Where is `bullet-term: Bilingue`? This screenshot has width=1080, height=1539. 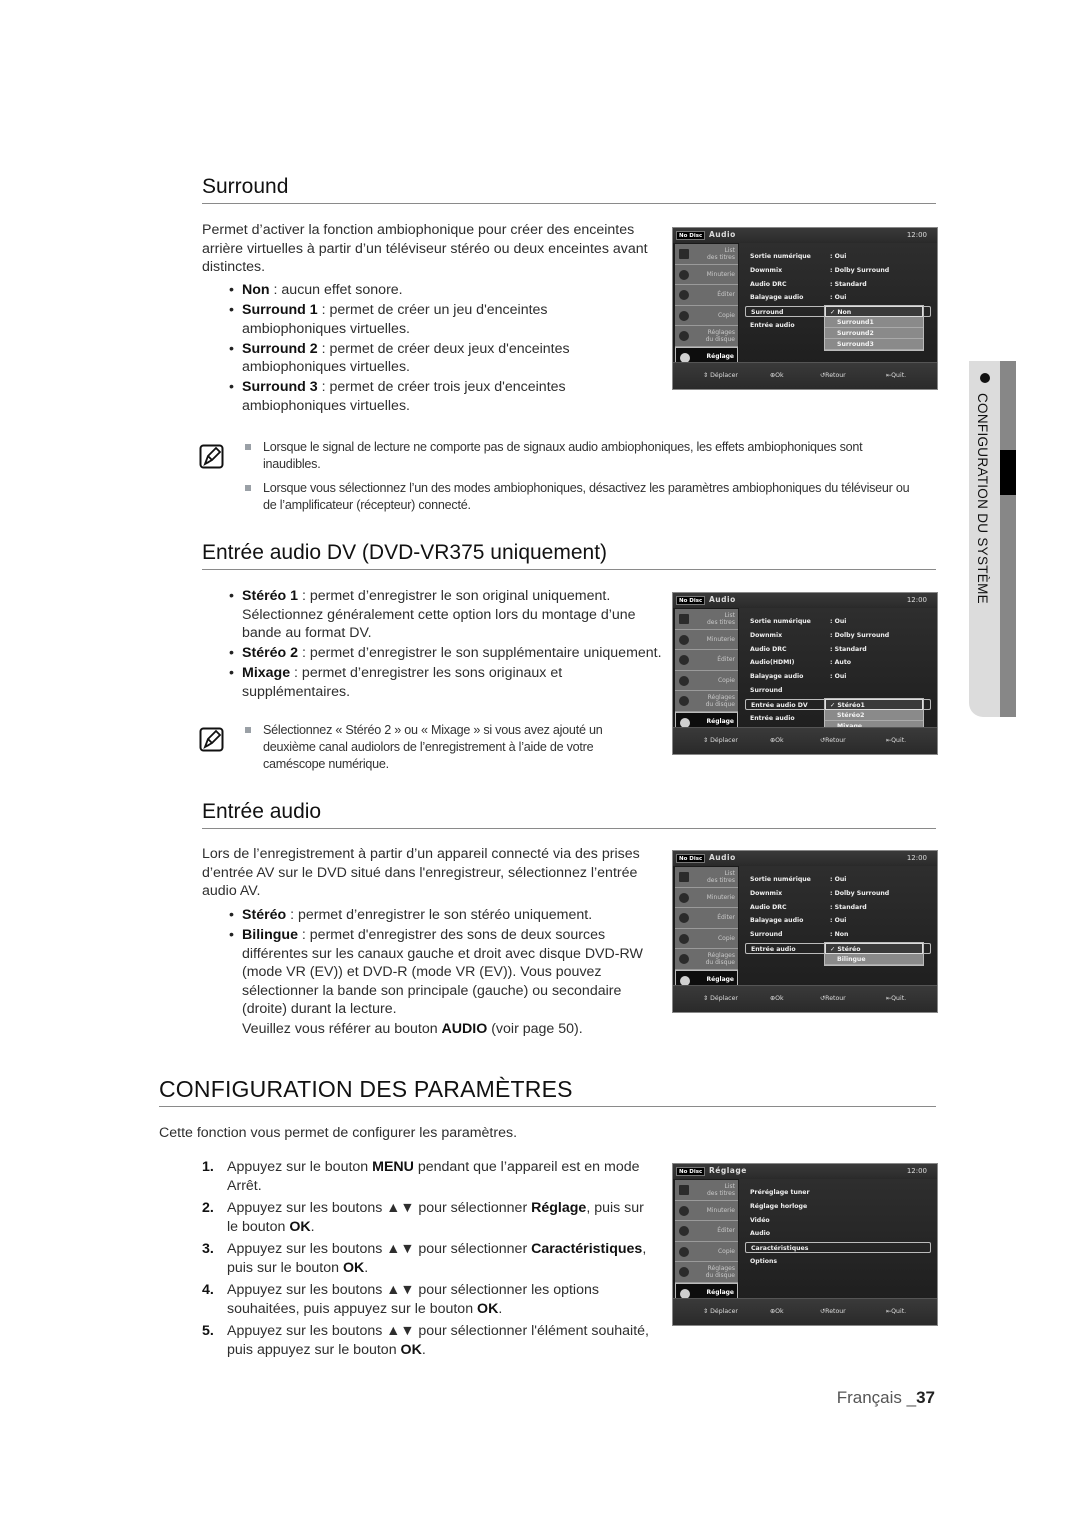
bullet-term: Bilingue is located at coordinates (270, 935).